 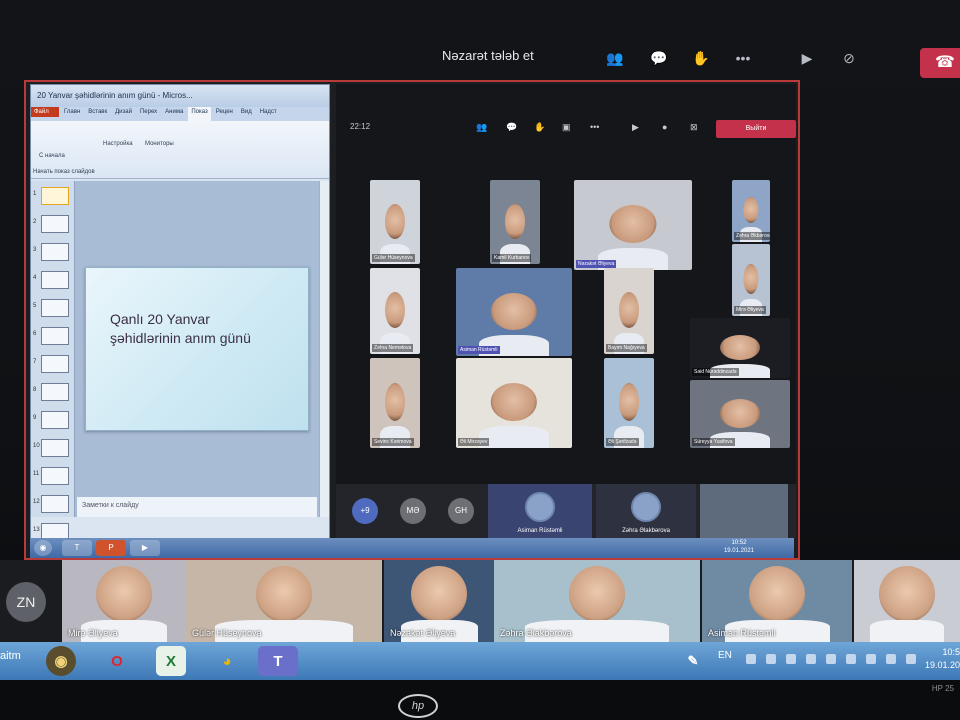 What do you see at coordinates (479, 350) in the screenshot?
I see `participant-name: Asiman Rüstəmli` at bounding box center [479, 350].